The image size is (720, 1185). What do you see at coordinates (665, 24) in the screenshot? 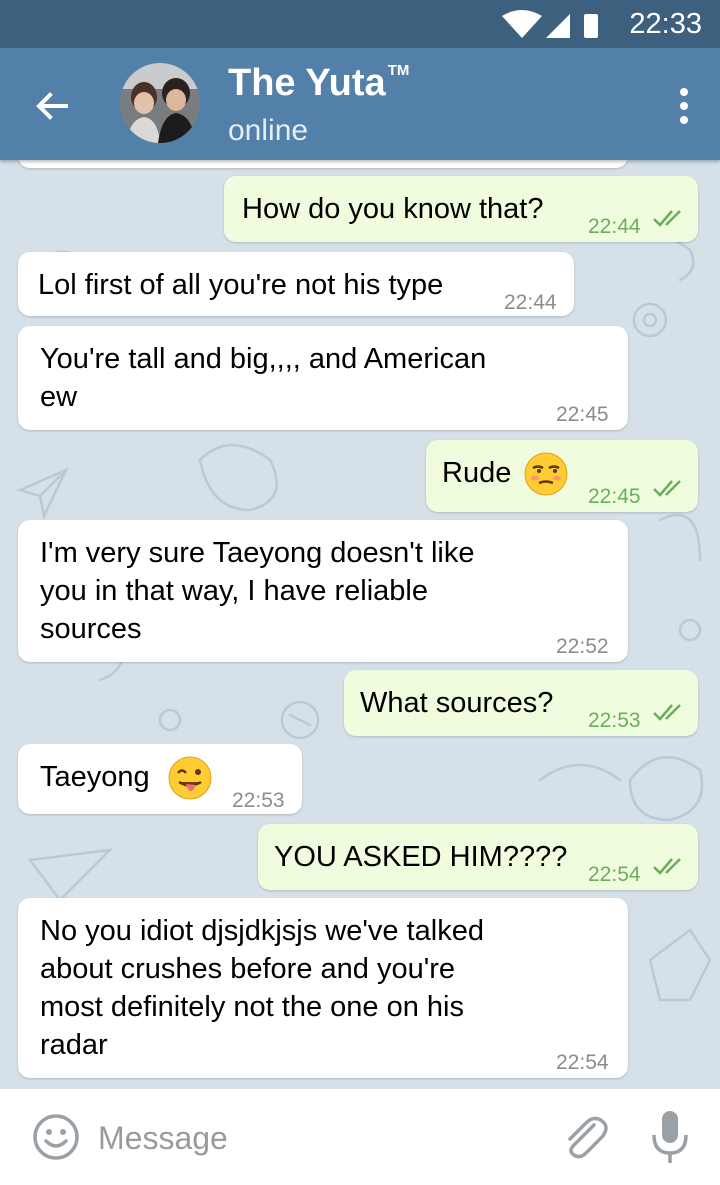
I see `status-time: 22:33` at bounding box center [665, 24].